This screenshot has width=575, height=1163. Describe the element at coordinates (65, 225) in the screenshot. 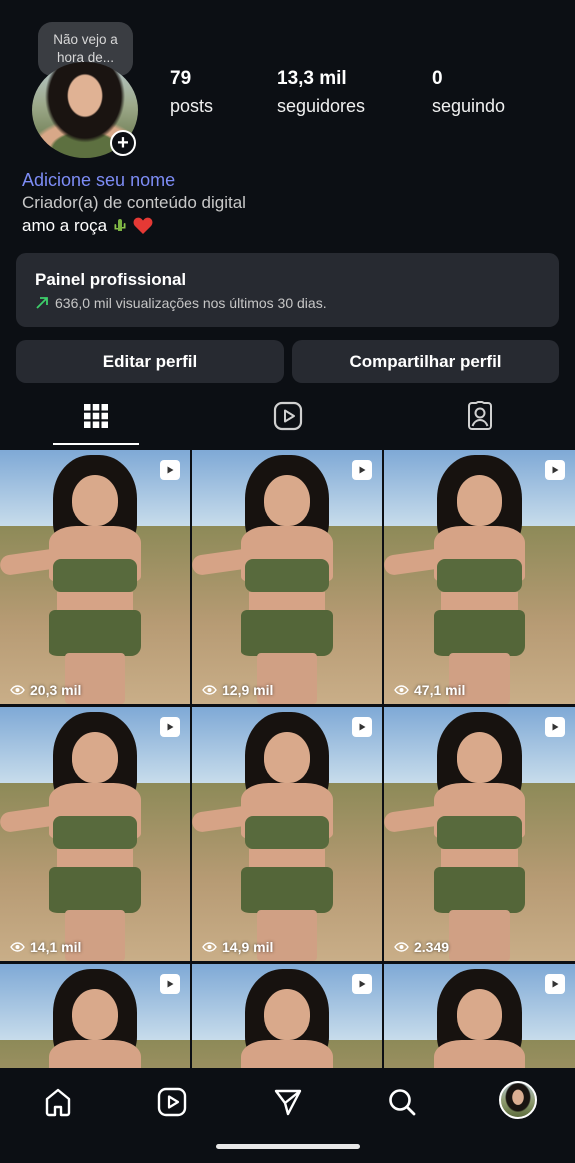

I see `bio-text: amo a roça` at that location.